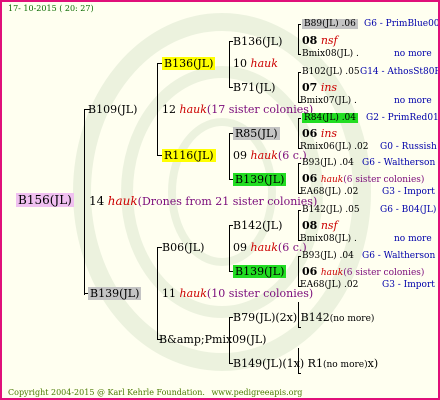 The height and width of the screenshot is (400, 440). Describe the element at coordinates (408, 147) in the screenshot. I see `gen4-origin: G0 - Russish` at that location.